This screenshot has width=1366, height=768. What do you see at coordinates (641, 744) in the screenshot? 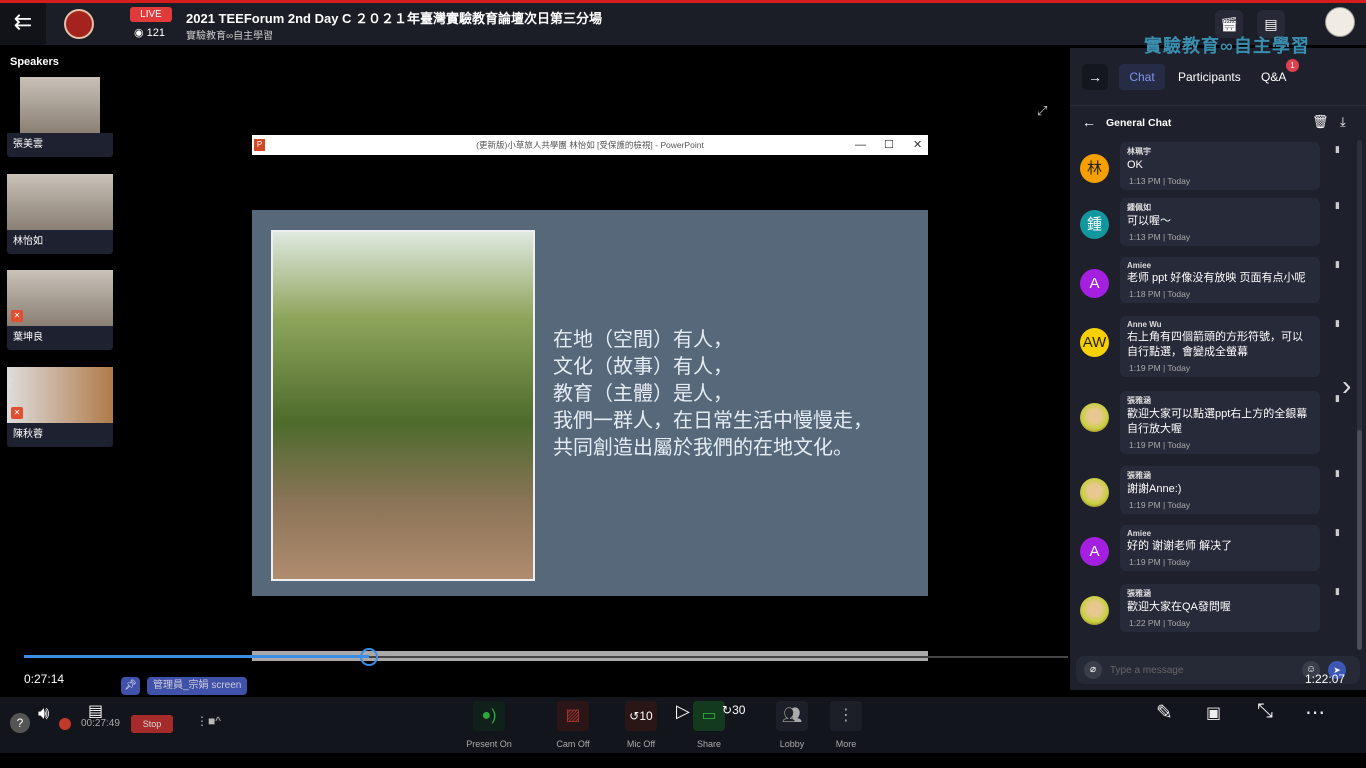
I see `mic-label: Mic Off` at bounding box center [641, 744].